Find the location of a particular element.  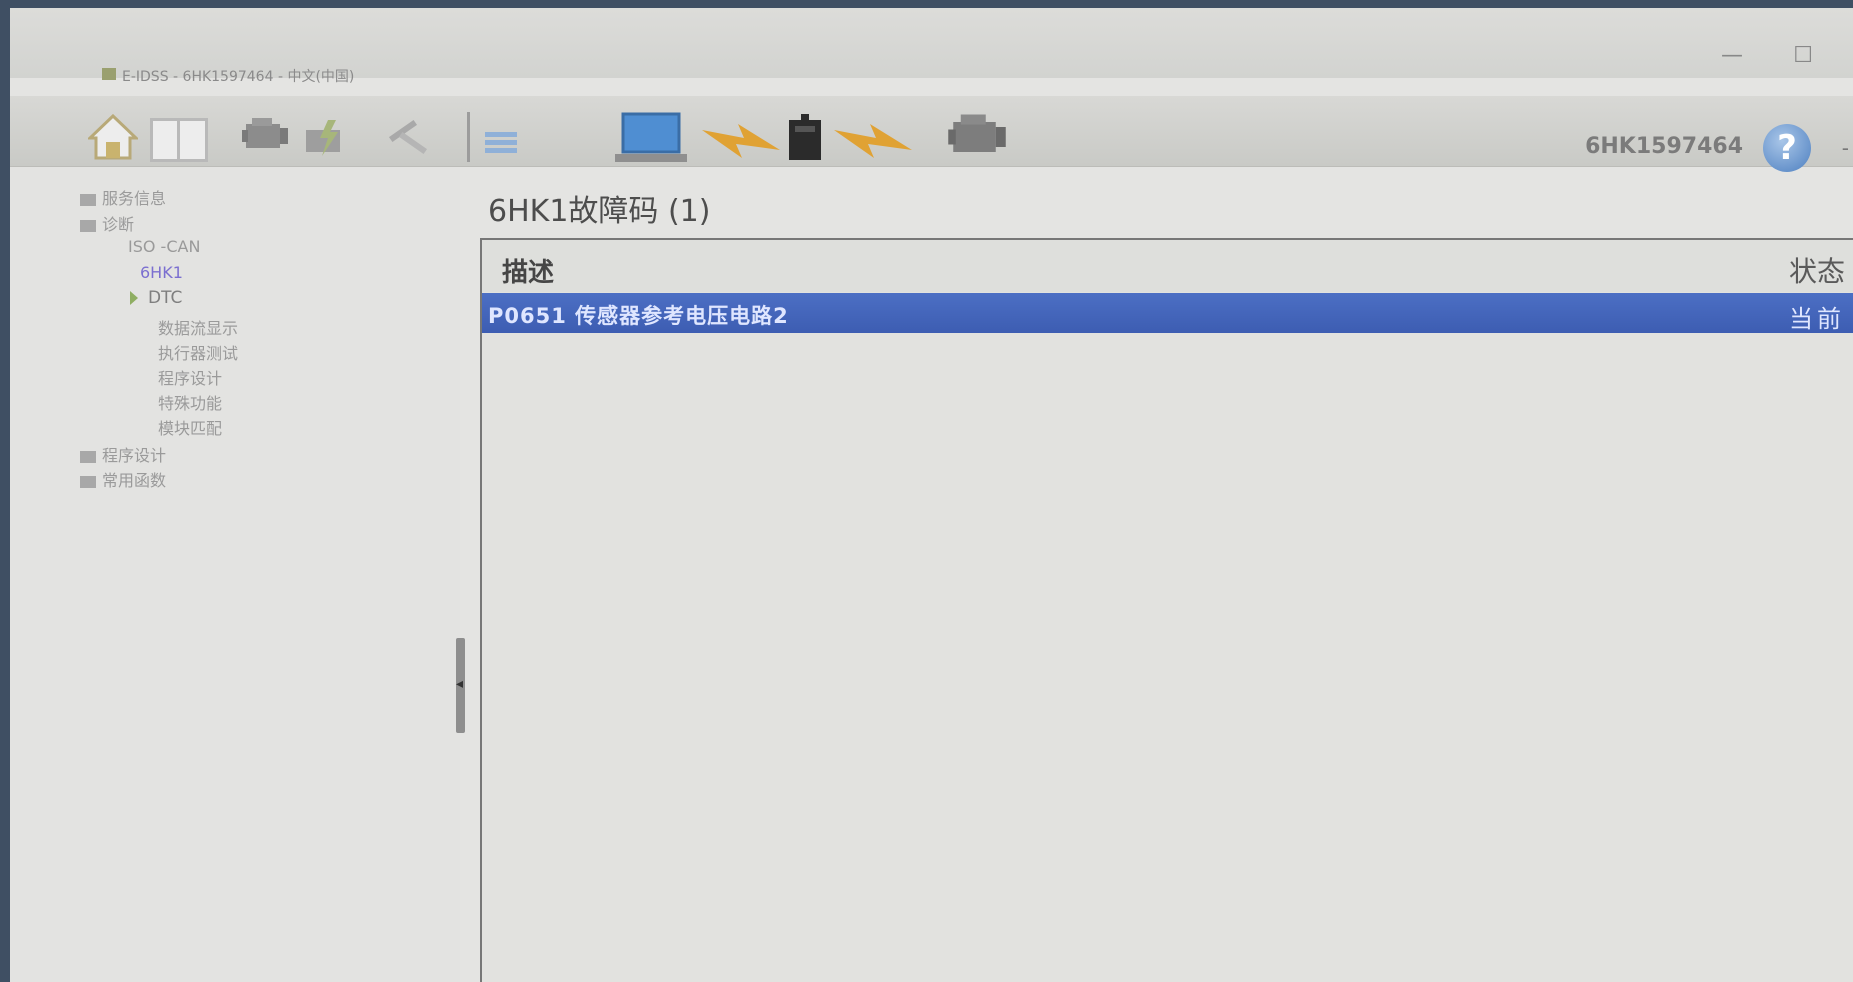

tree-item-programming: 程序设计 is located at coordinates (123, 454).